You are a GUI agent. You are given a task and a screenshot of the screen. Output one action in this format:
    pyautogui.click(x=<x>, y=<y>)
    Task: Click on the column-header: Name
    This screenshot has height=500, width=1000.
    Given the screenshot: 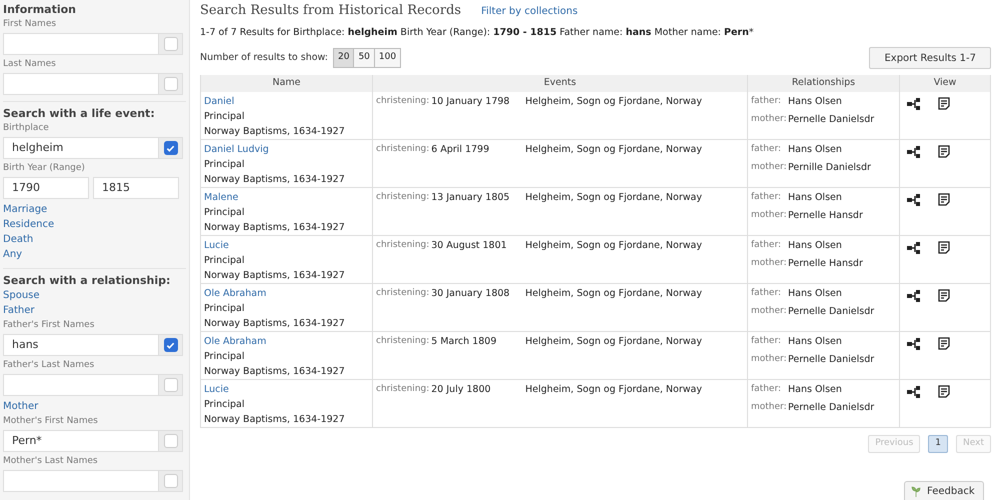 What is the action you would take?
    pyautogui.click(x=286, y=83)
    